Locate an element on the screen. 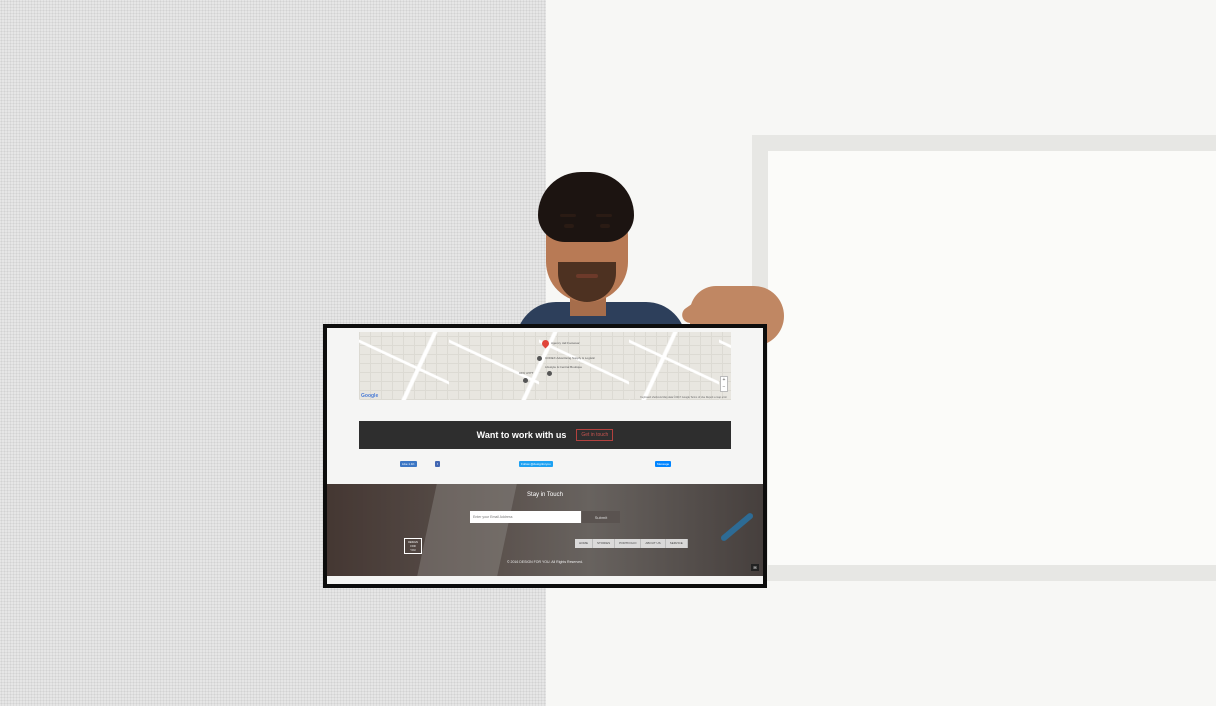 Image resolution: width=1216 pixels, height=706 pixels. footer-nav-portfolio: PORTFOLIO is located at coordinates (628, 543).